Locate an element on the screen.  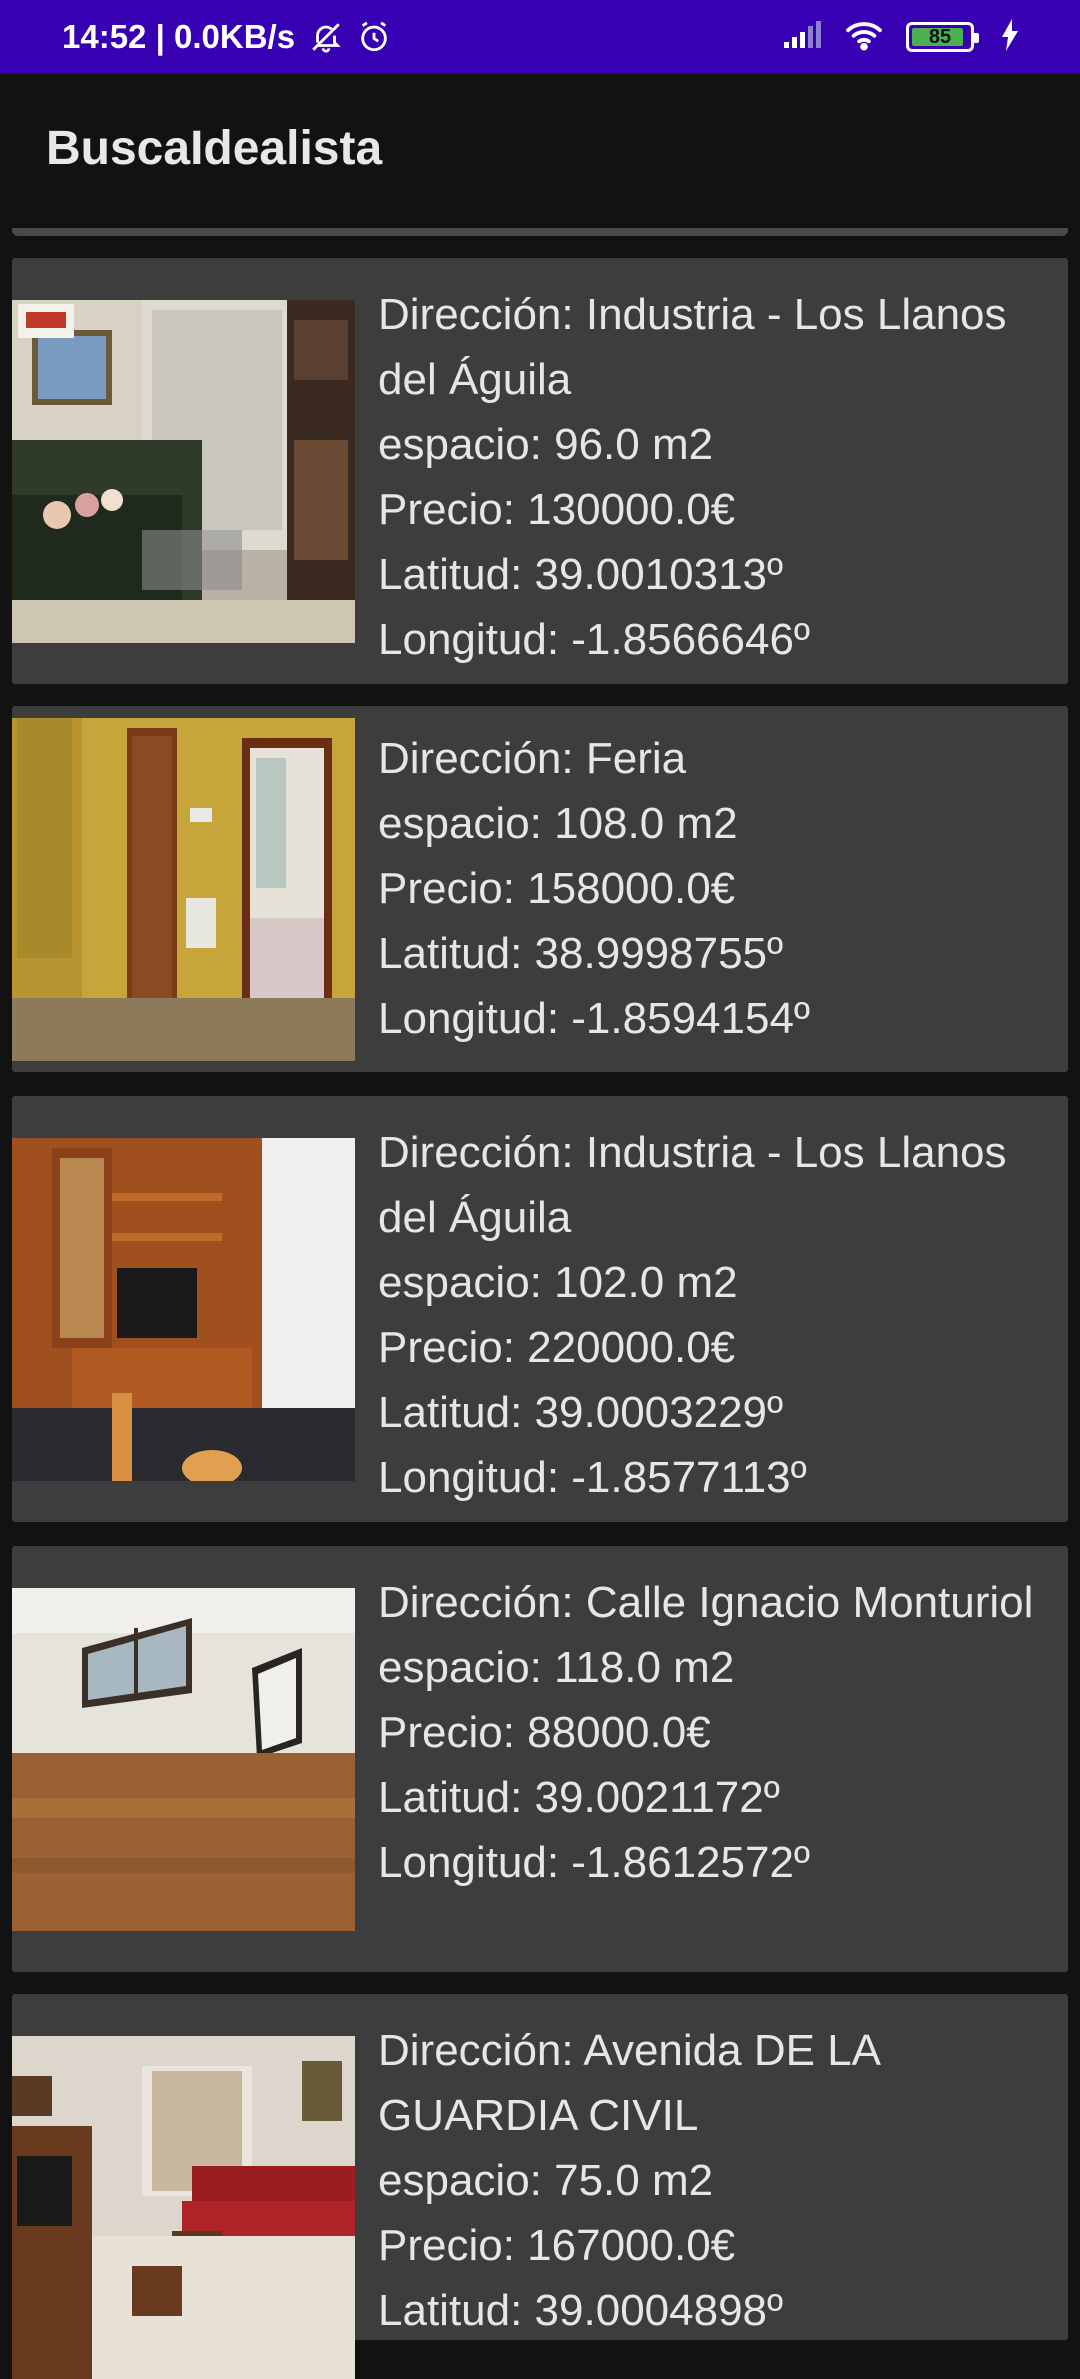
listing-area: espacio: 102.0 m2 is located at coordinates (558, 1282).